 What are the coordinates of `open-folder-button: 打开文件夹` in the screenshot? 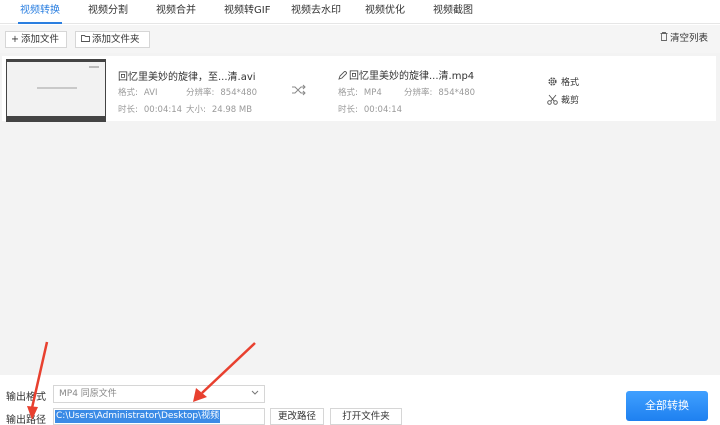 It's located at (366, 416).